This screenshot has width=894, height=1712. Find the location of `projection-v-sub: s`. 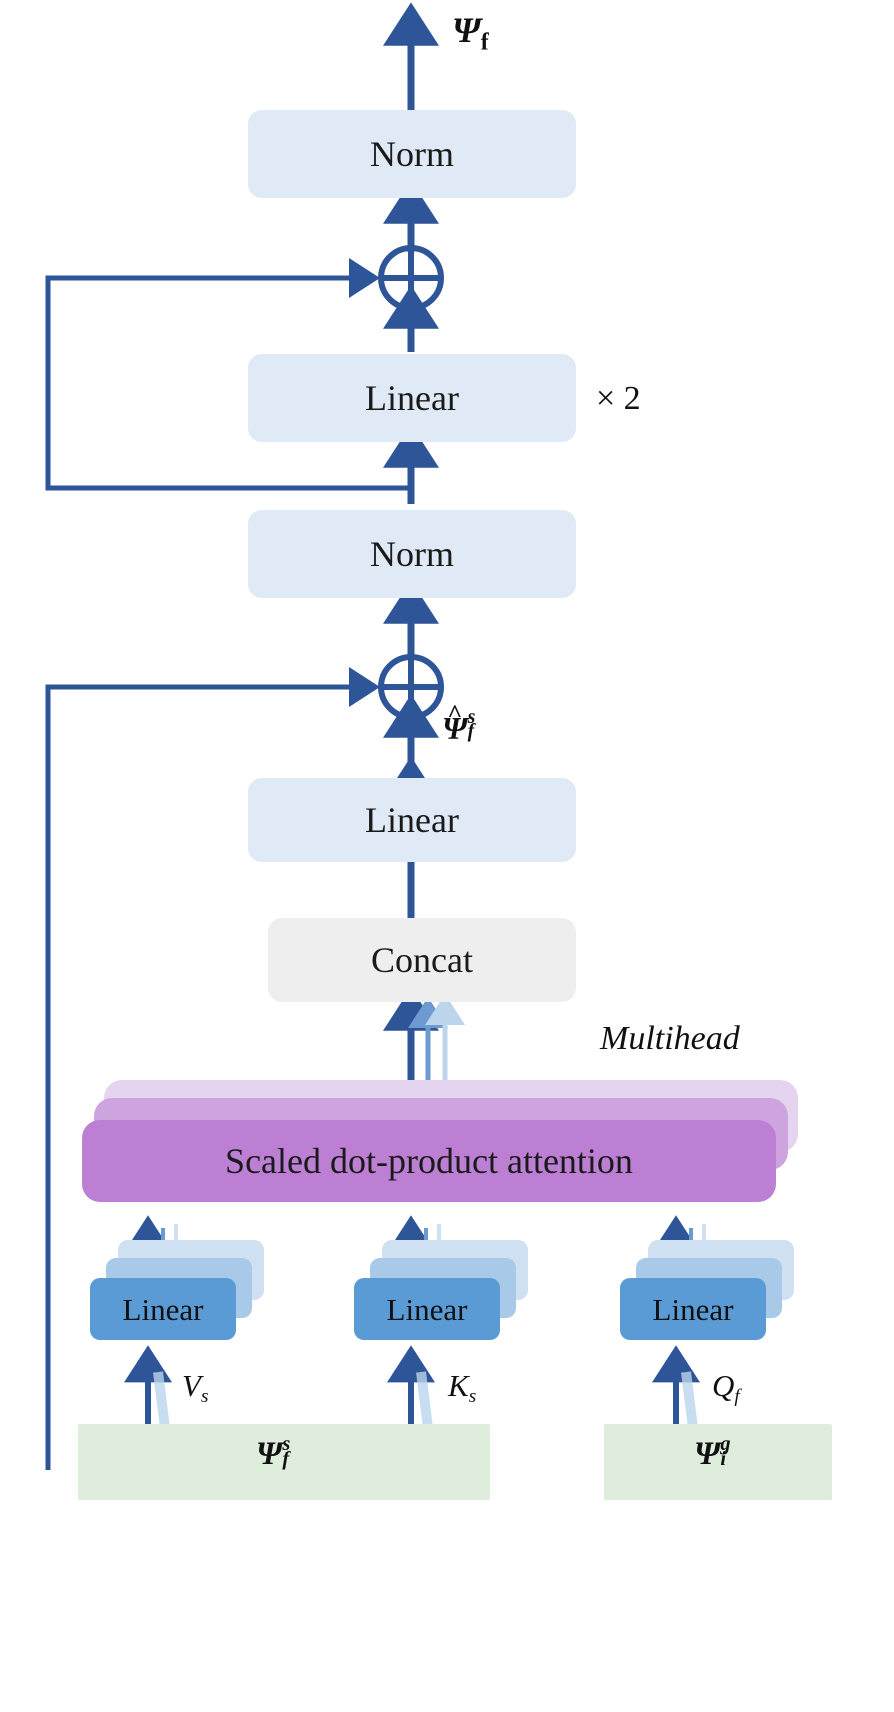

projection-v-sub: s is located at coordinates (204, 1396).